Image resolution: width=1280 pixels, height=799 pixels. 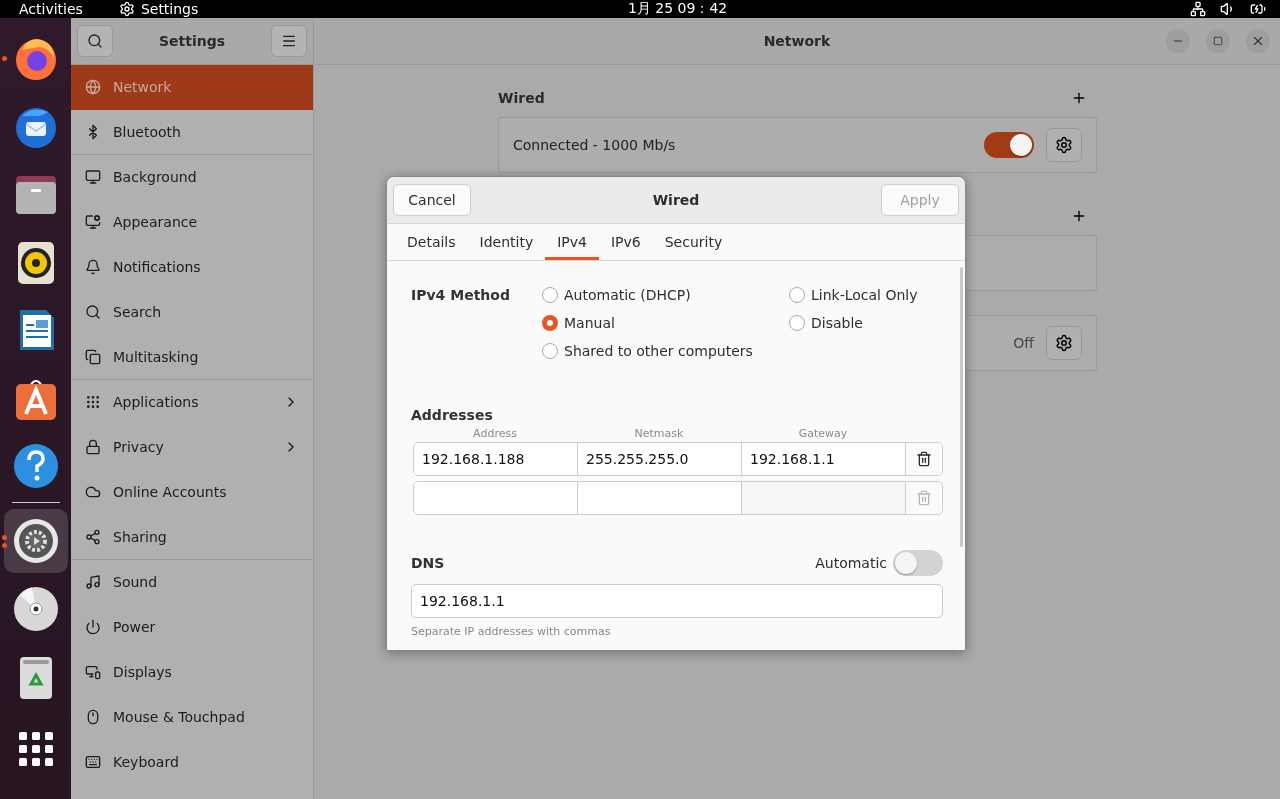 What do you see at coordinates (428, 563) in the screenshot?
I see `section-label: DNS` at bounding box center [428, 563].